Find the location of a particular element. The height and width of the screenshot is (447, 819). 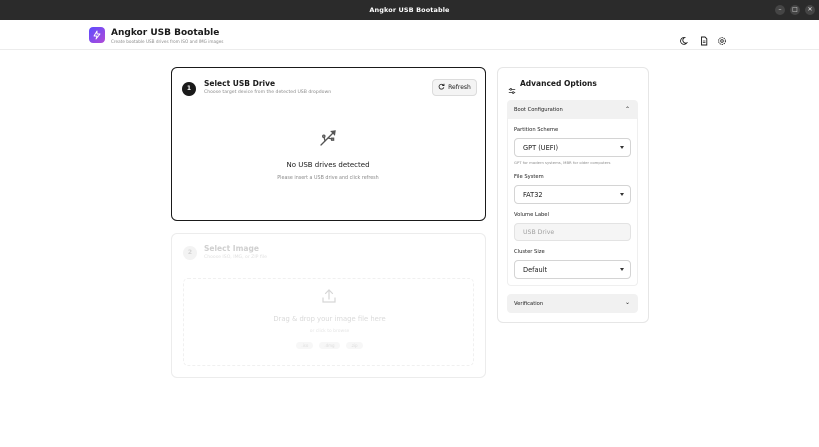

moon-icon is located at coordinates (685, 38).